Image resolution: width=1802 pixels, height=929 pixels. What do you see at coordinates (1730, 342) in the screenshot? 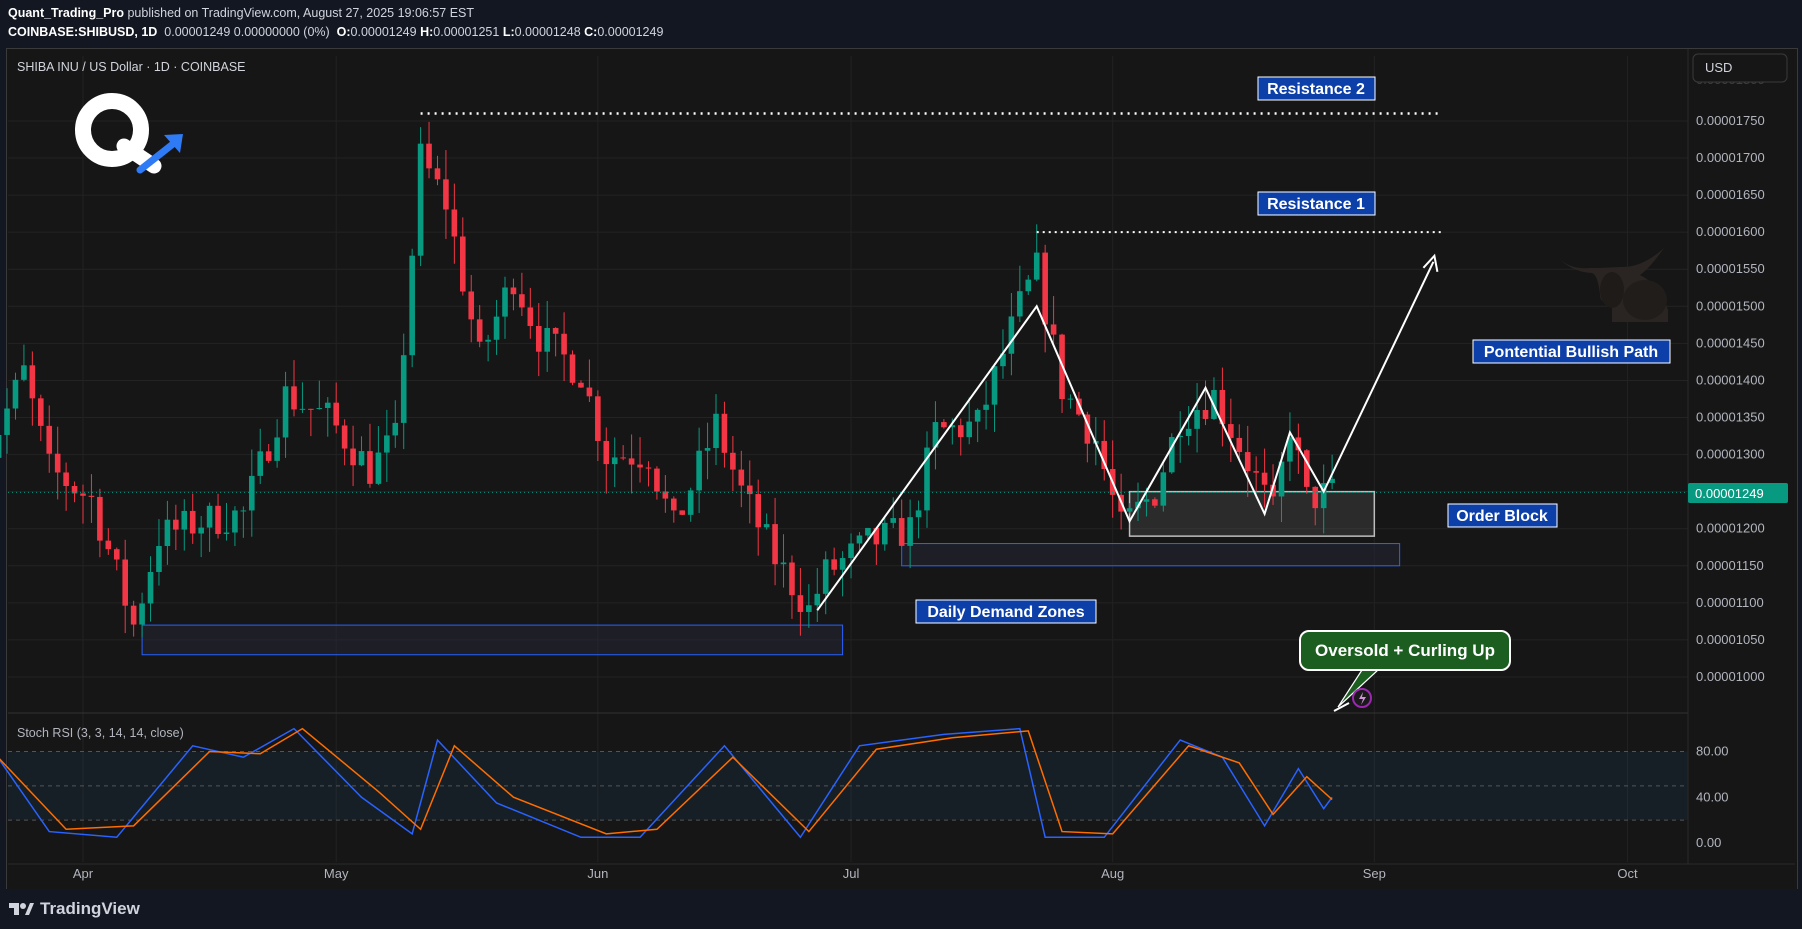
I see `price-tick-label: 0.00001450` at bounding box center [1730, 342].